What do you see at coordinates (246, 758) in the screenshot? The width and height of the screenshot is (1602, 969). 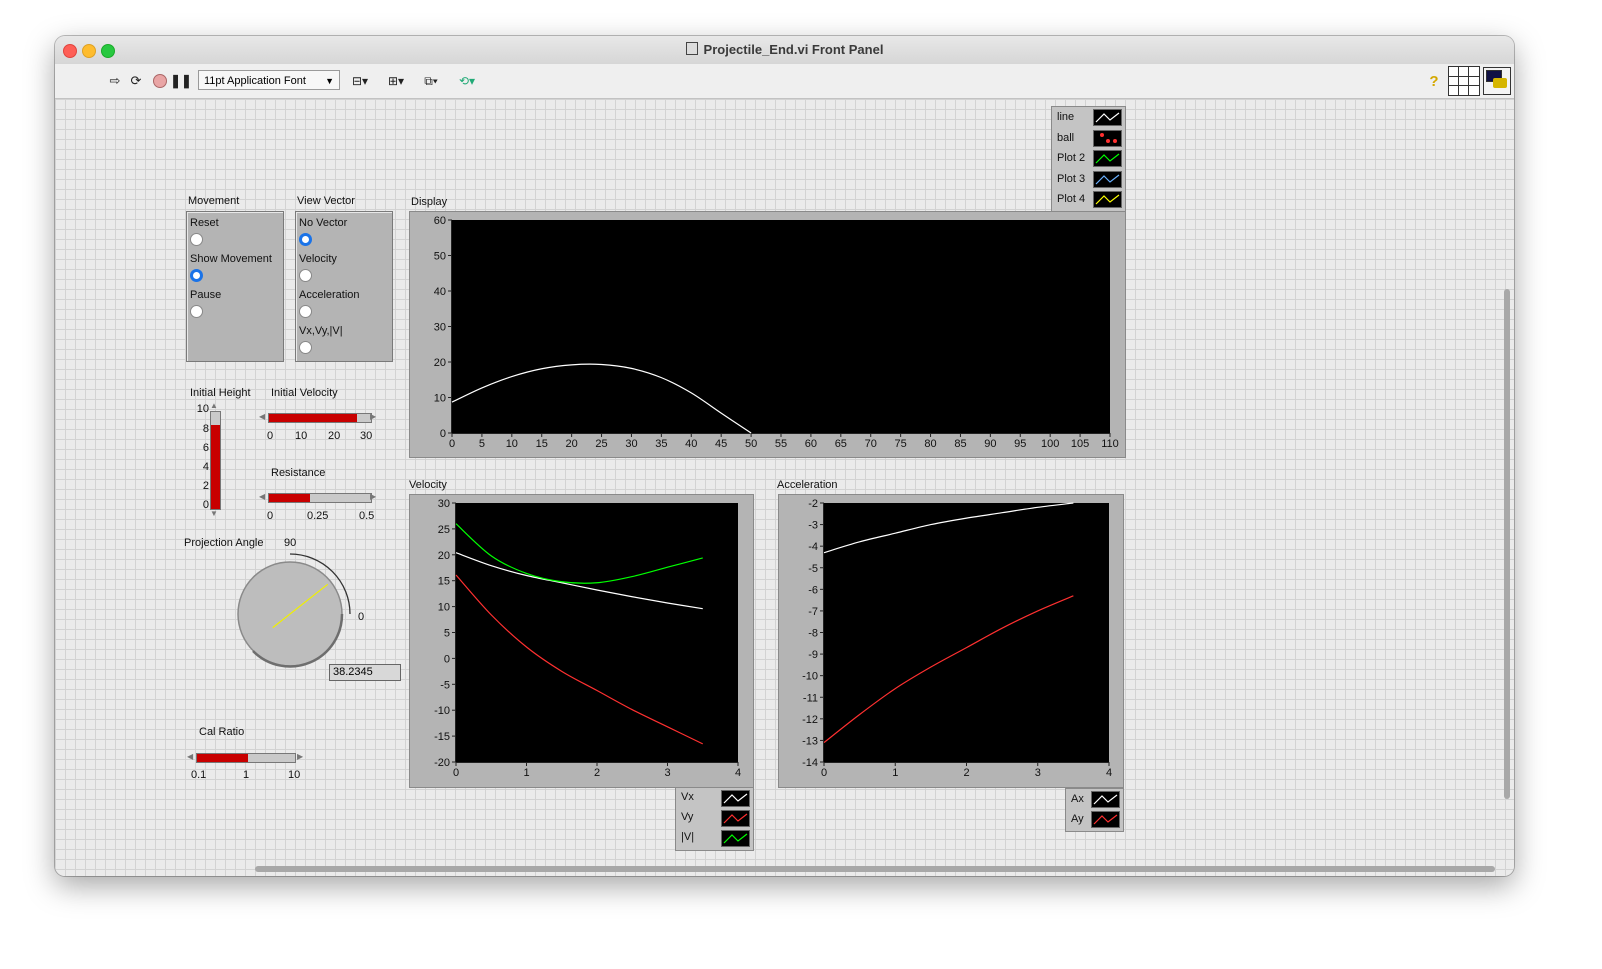 I see `cal-ratio-slider` at bounding box center [246, 758].